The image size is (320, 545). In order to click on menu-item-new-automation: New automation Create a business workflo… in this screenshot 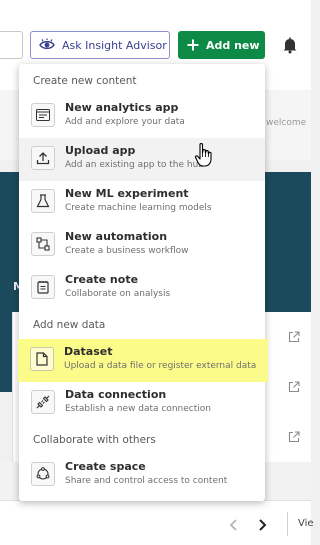, I will do `click(142, 245)`.